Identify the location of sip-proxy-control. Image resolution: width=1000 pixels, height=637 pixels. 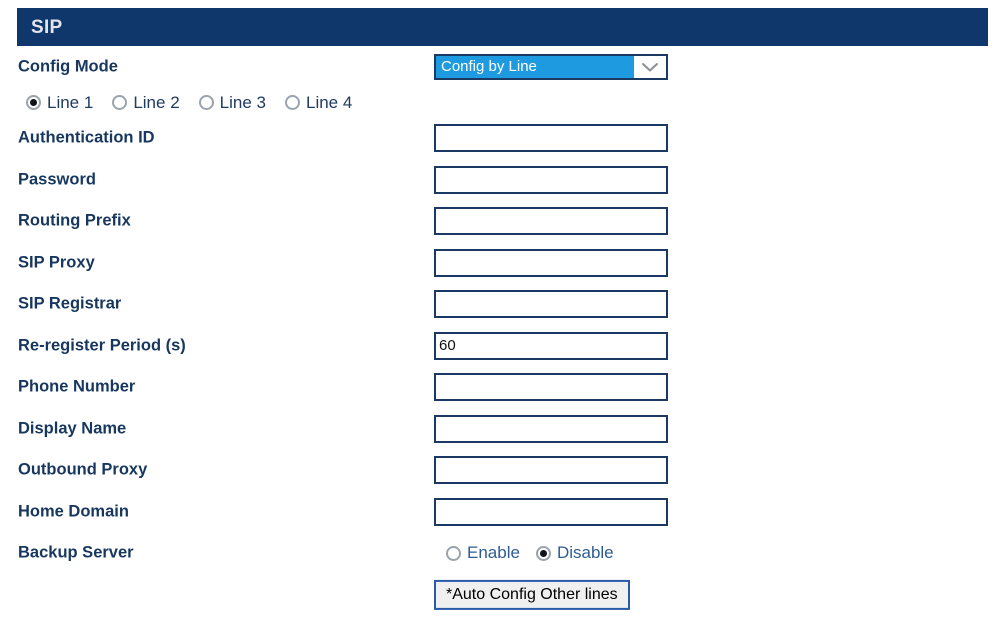
(551, 262).